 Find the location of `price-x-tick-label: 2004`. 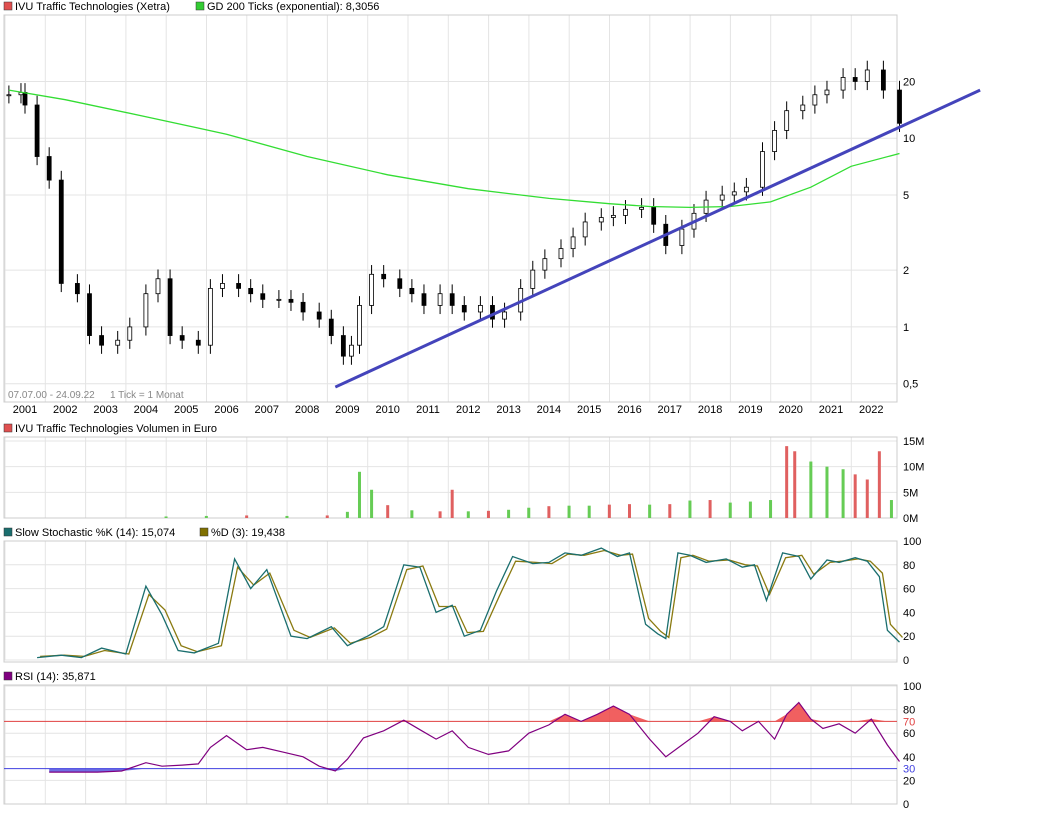

price-x-tick-label: 2004 is located at coordinates (146, 410).